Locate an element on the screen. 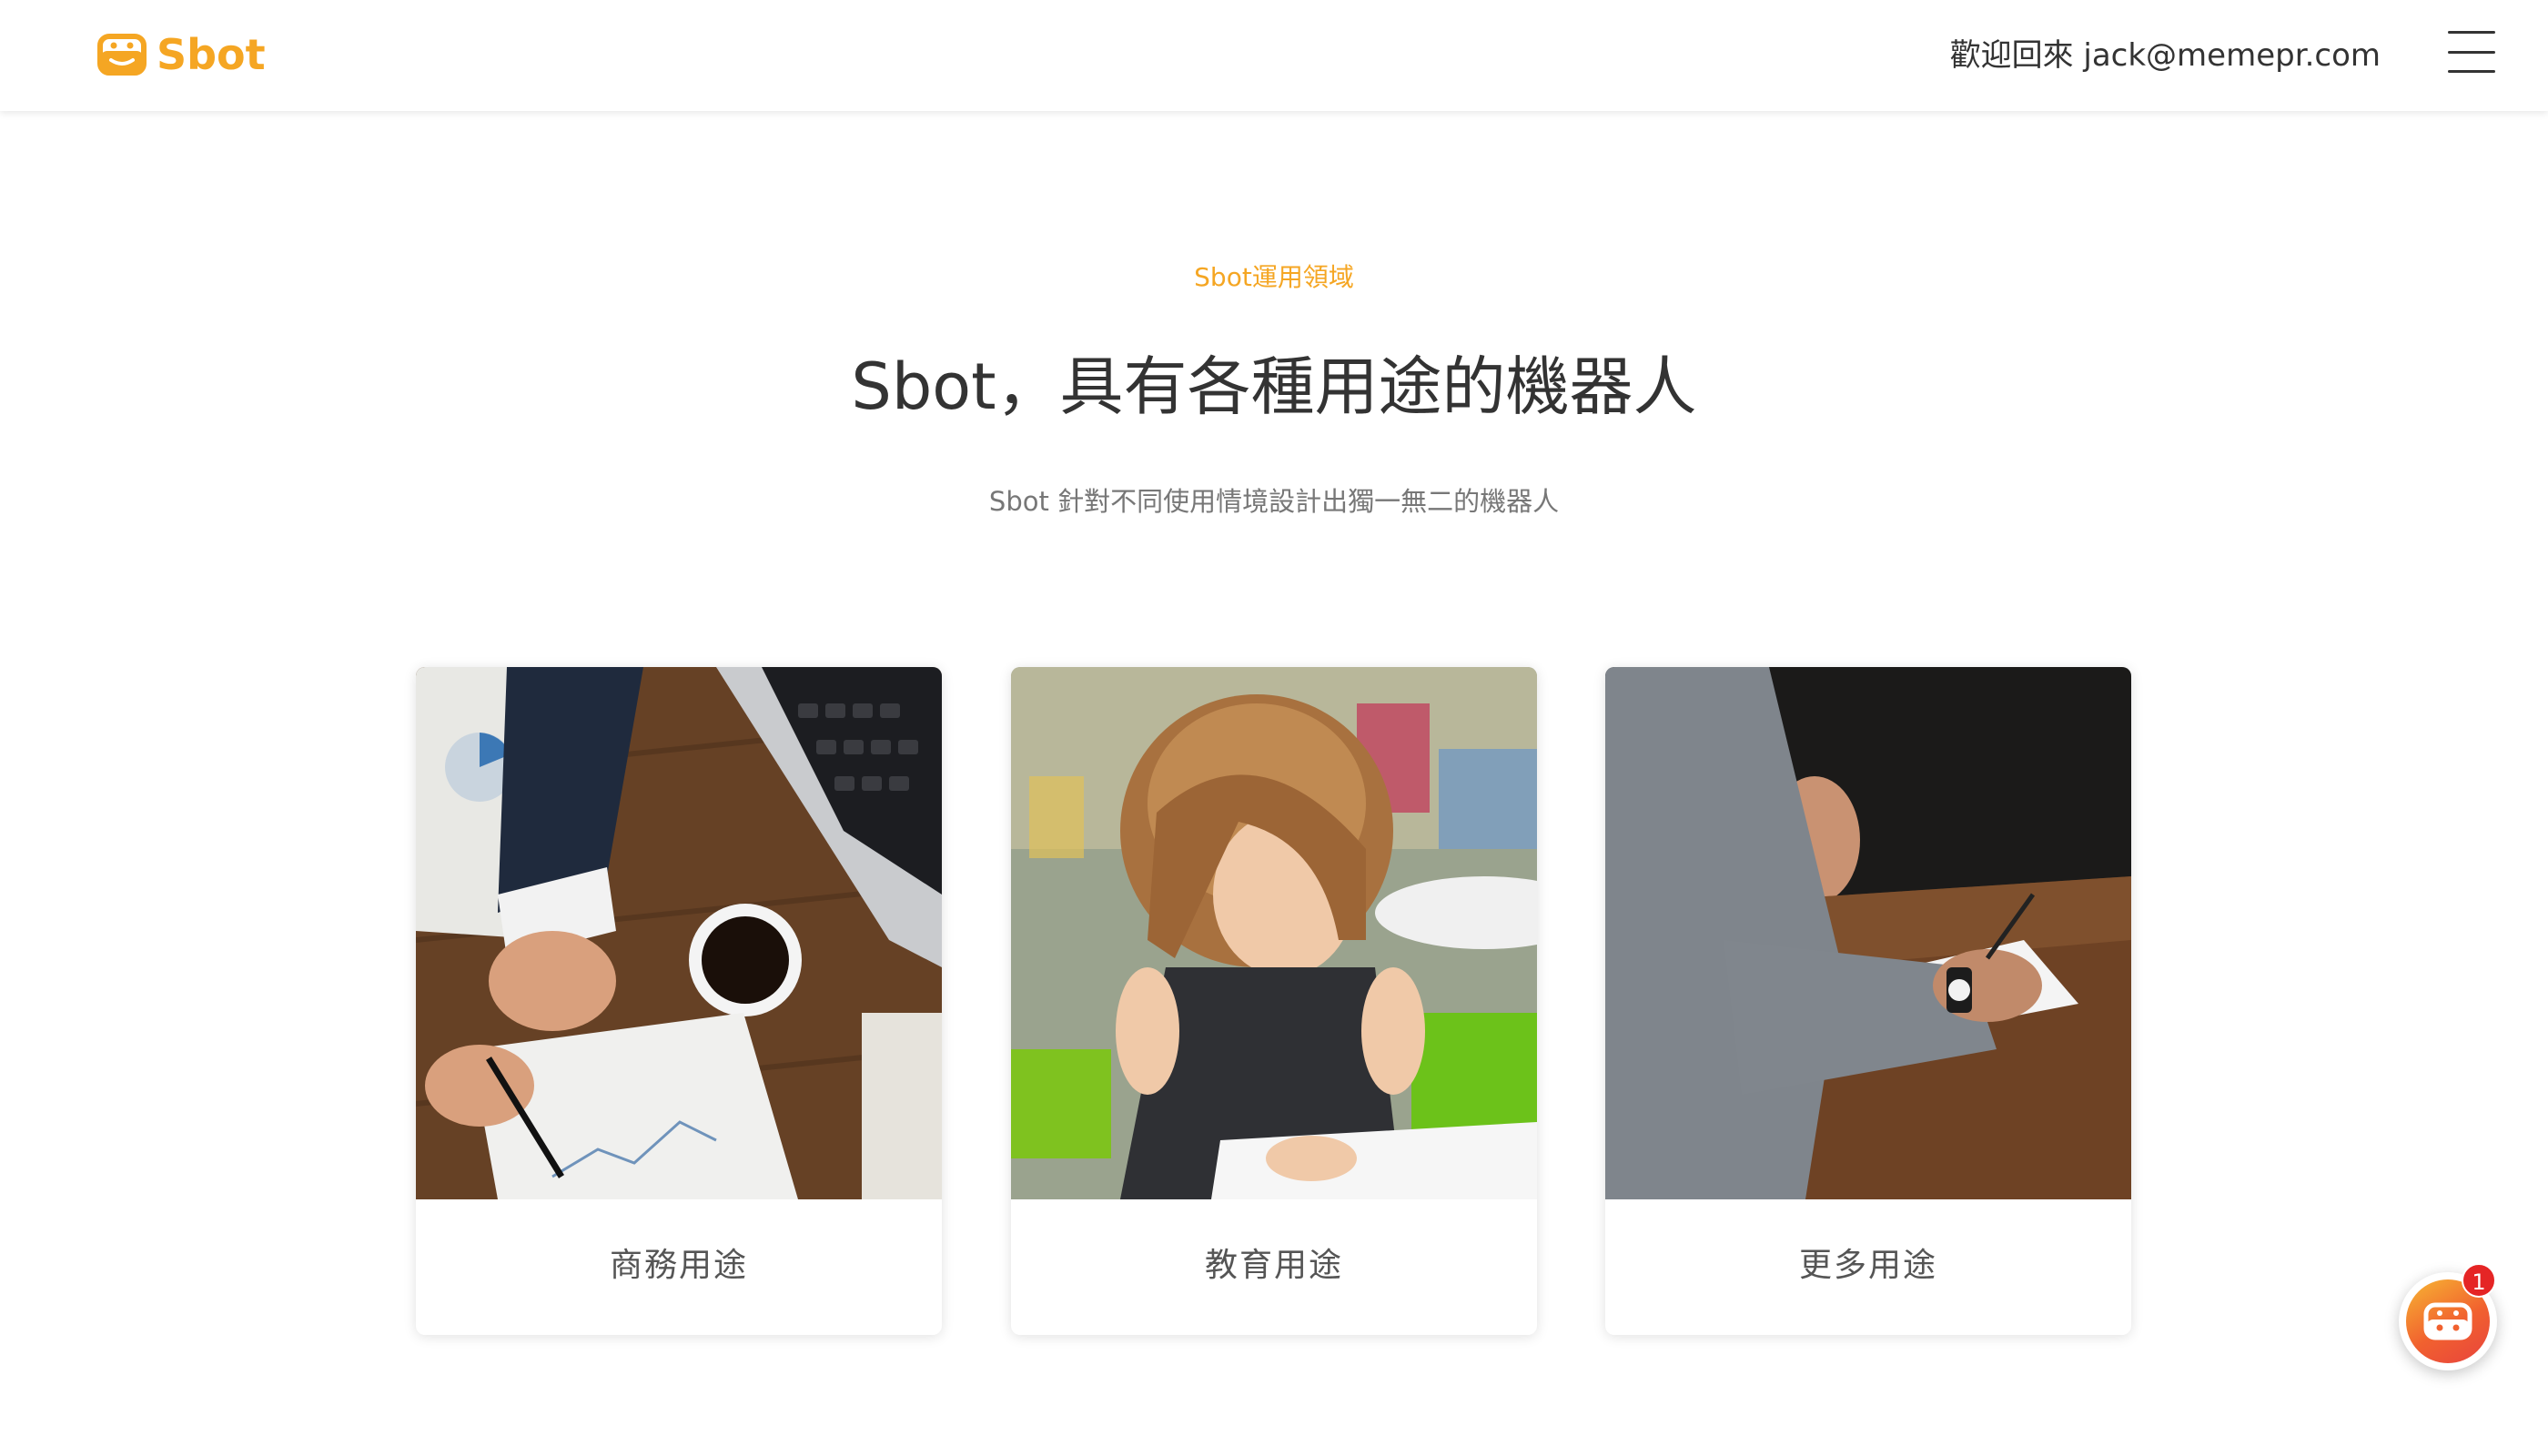 Image resolution: width=2548 pixels, height=1456 pixels. discussion-meeting-photo is located at coordinates (1868, 933).